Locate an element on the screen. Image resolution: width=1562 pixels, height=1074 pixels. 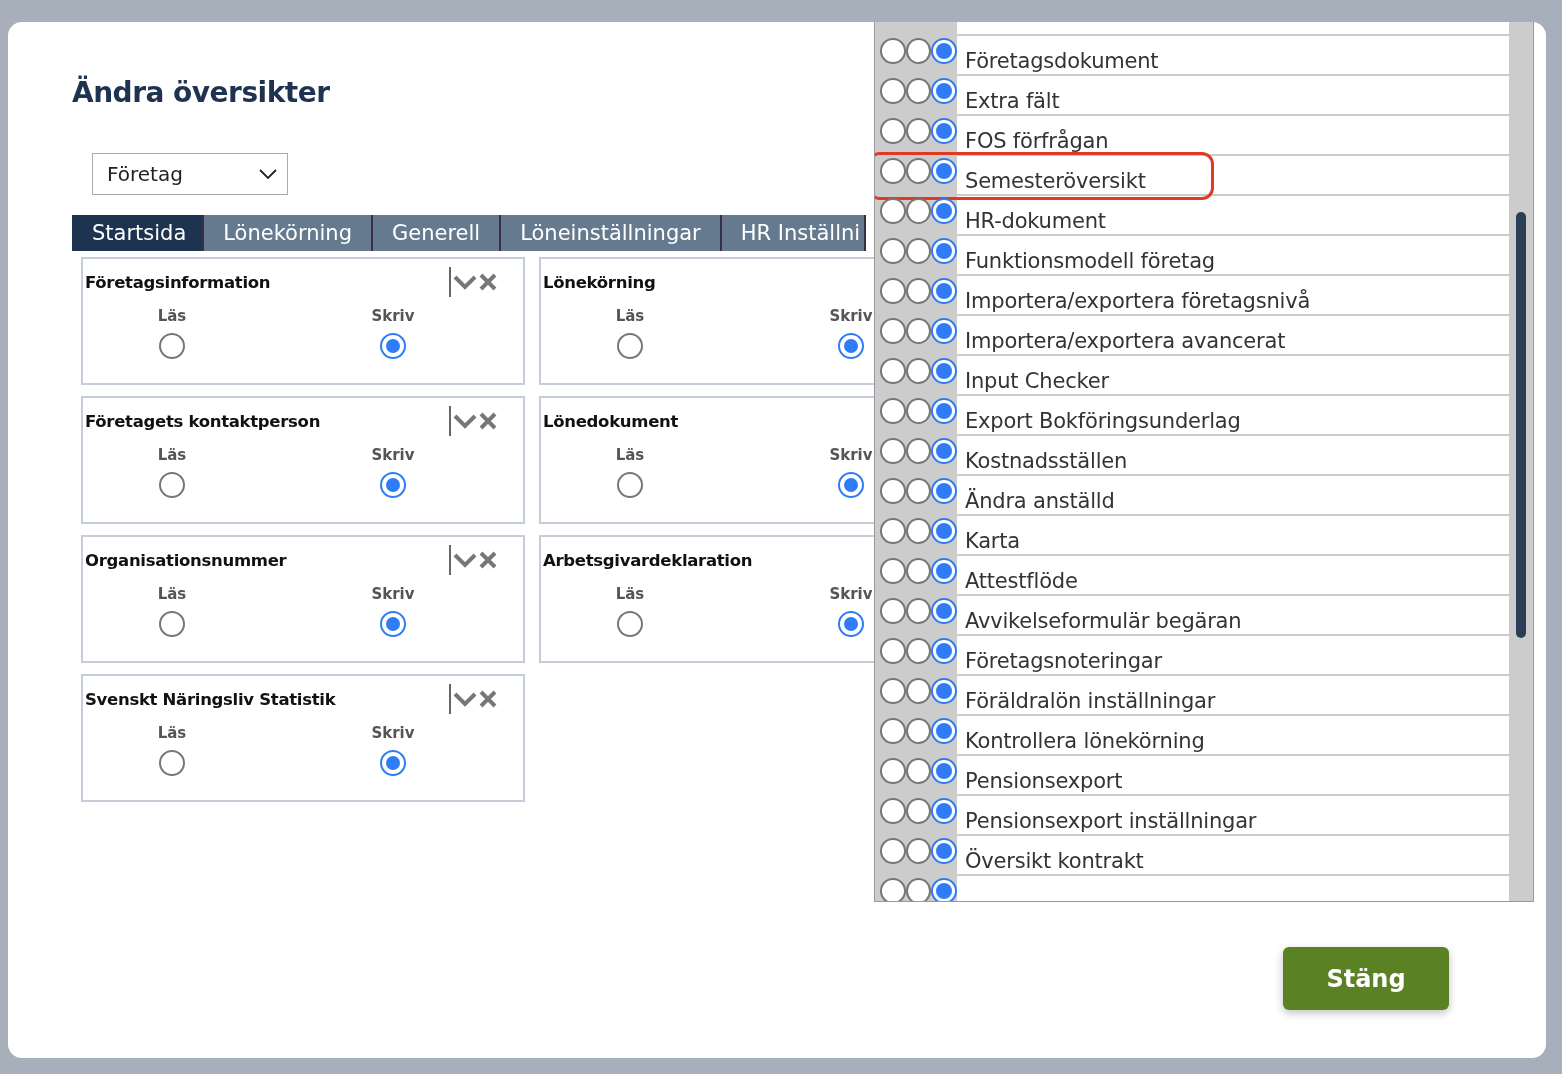
tab: Generell is located at coordinates (437, 233).